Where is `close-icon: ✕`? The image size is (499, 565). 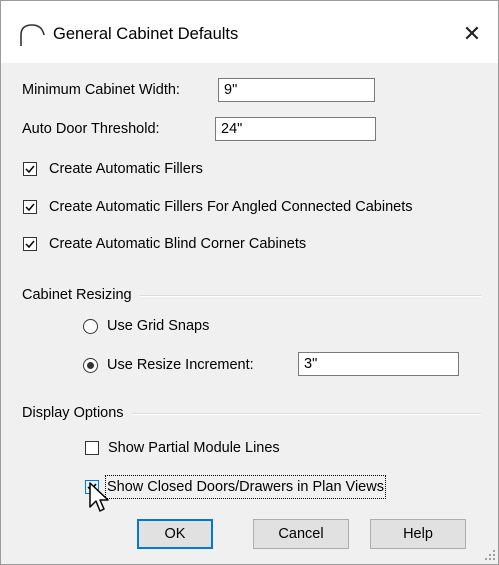 close-icon: ✕ is located at coordinates (472, 33).